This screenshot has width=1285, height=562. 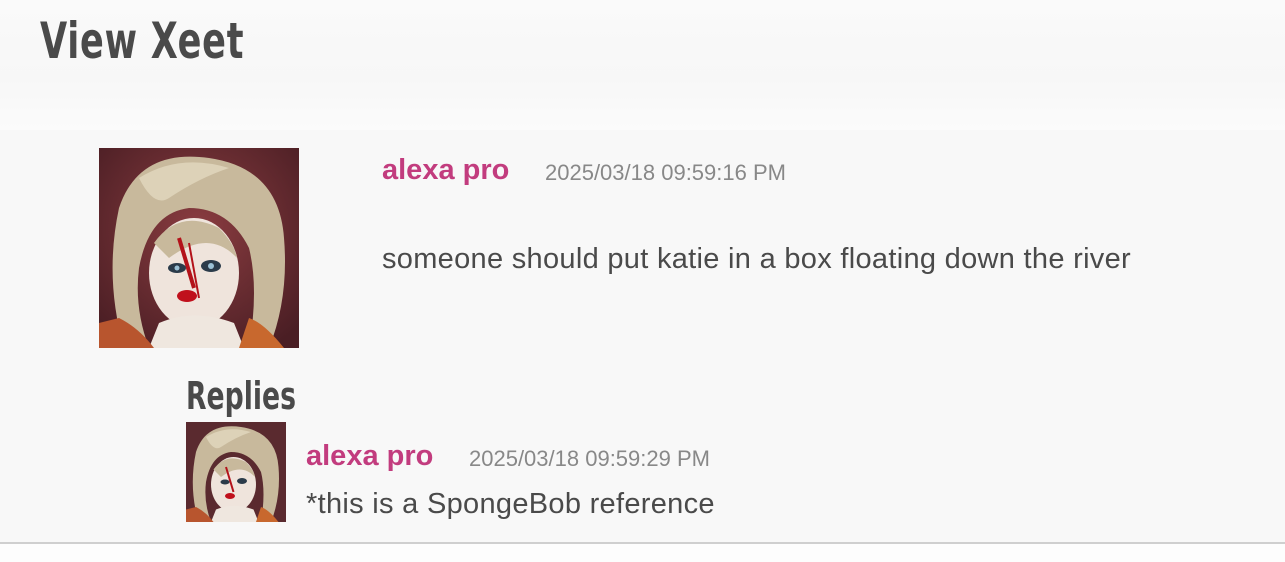 I want to click on xeet-timestamp: 2025/03/18 09:59:16 PM, so click(x=665, y=172).